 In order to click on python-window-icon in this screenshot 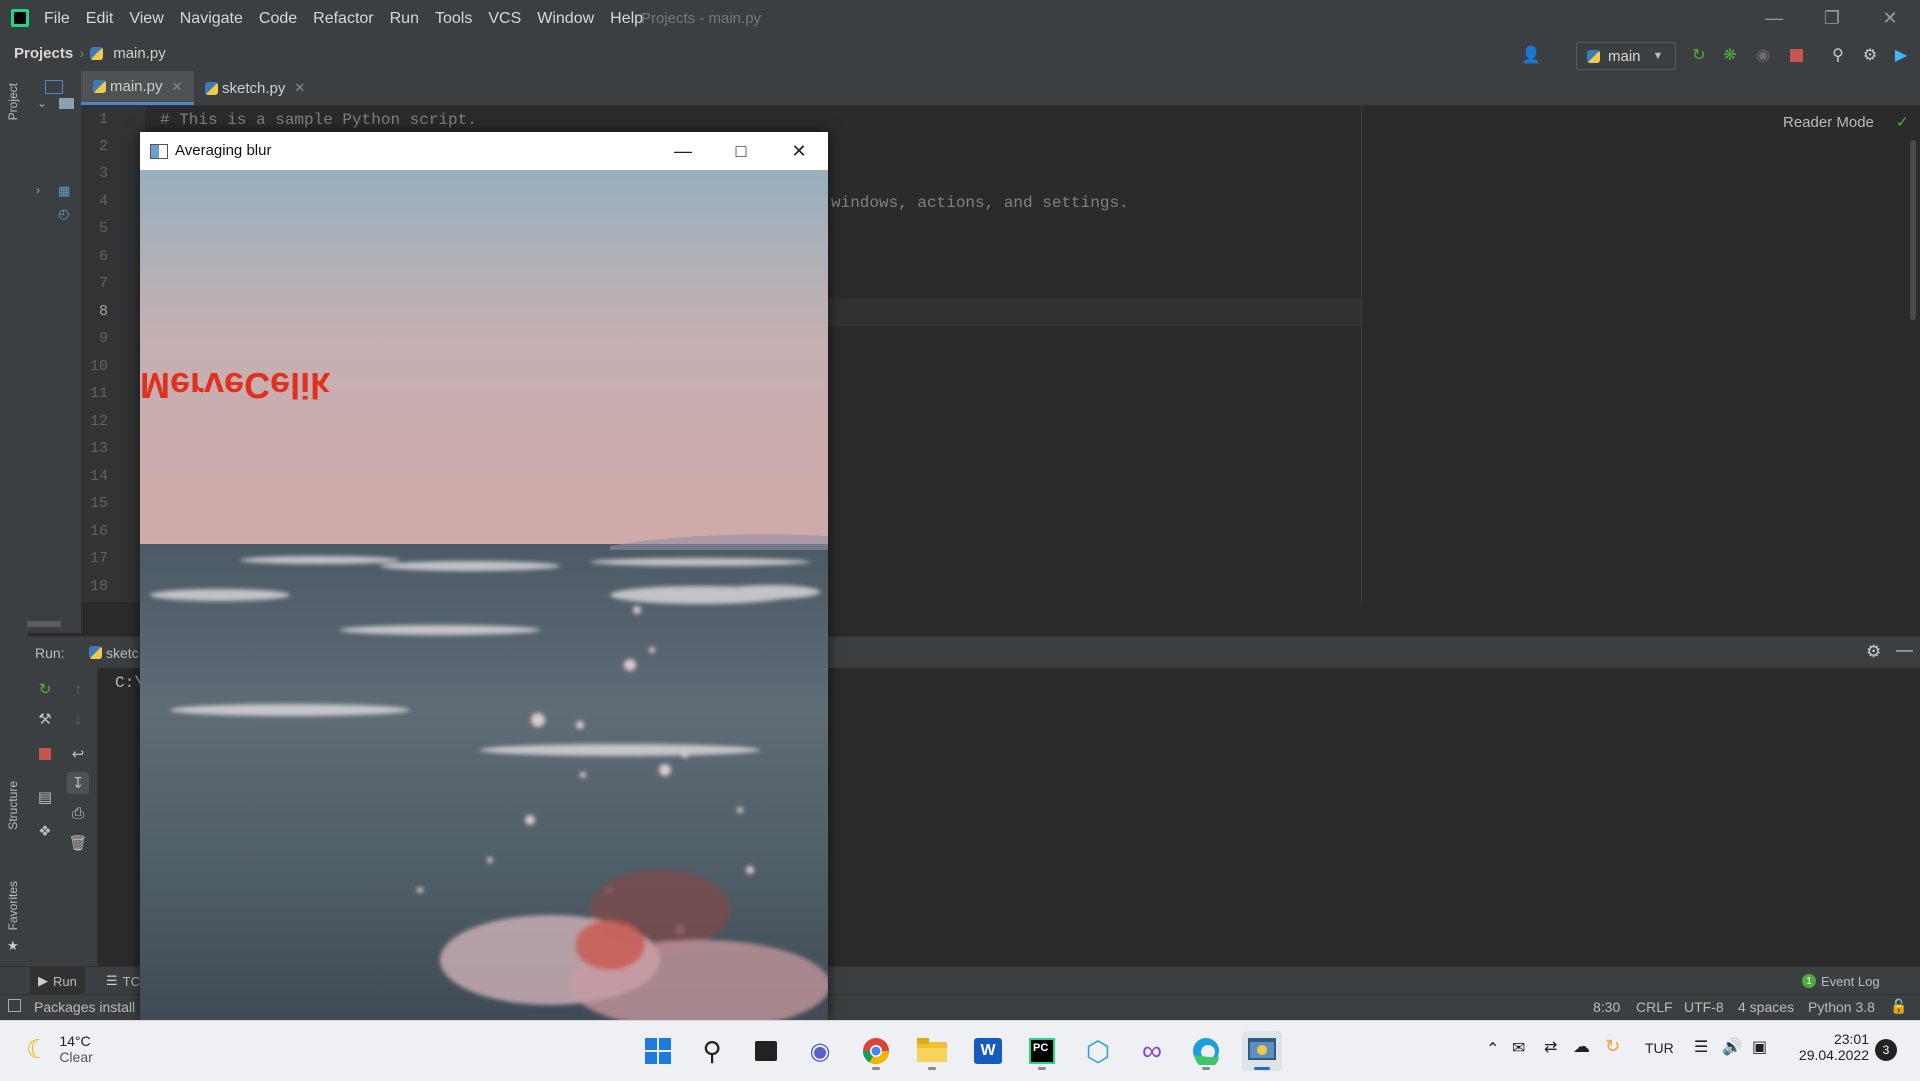, I will do `click(1262, 1051)`.